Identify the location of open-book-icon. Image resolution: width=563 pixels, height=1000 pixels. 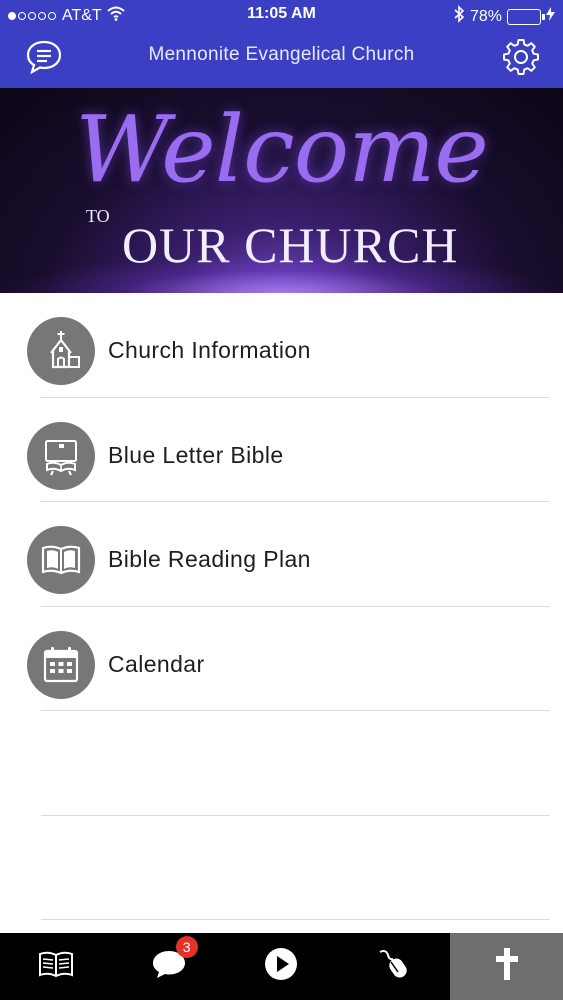
(61, 560).